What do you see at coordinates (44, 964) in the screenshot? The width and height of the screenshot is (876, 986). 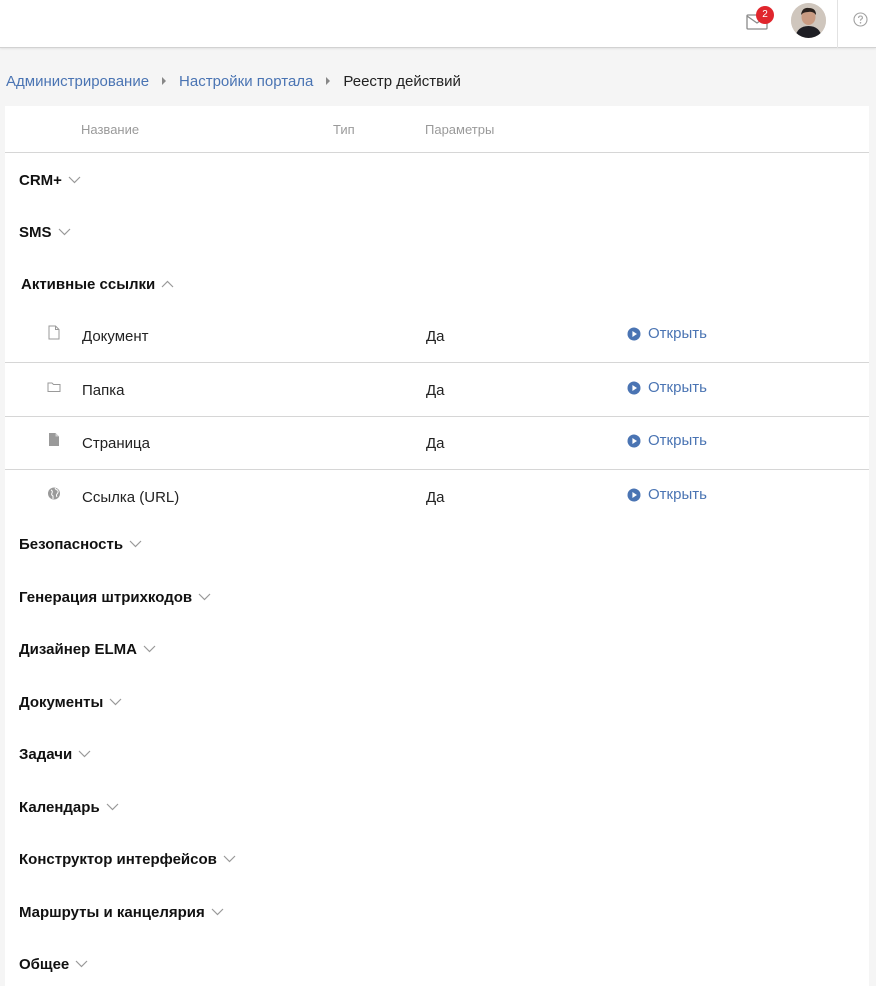 I see `group-label: Общее` at bounding box center [44, 964].